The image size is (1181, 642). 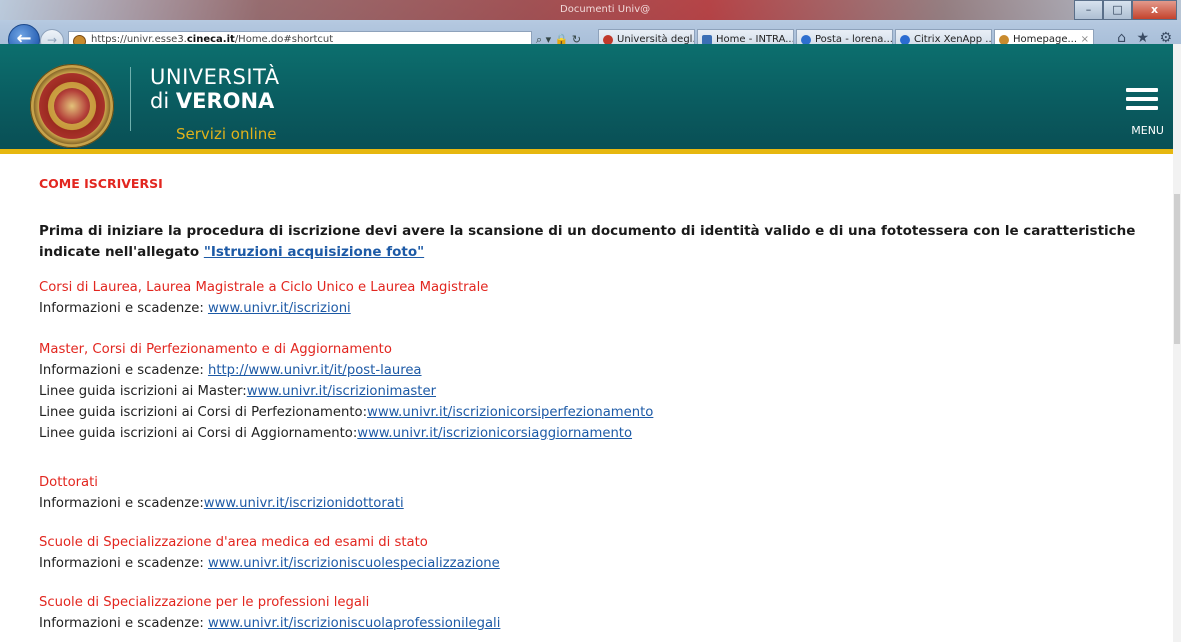 I want to click on toolbar-icons: ⌂ ★ ⚙, so click(x=1146, y=37).